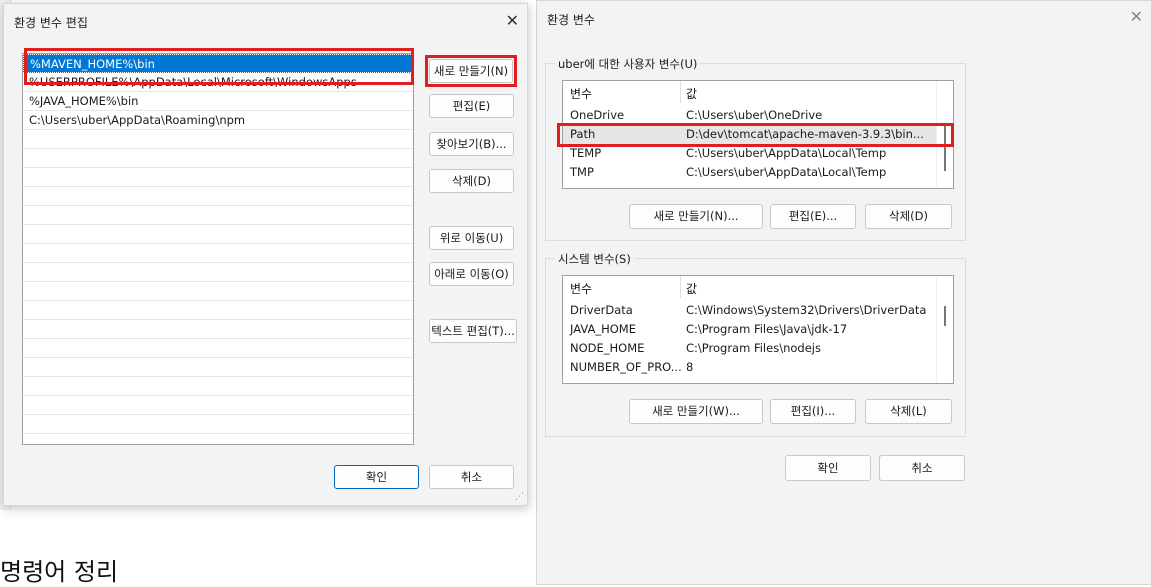  What do you see at coordinates (758, 115) in the screenshot?
I see `table-row: OneDrive C:\Users\uber\OneDrive` at bounding box center [758, 115].